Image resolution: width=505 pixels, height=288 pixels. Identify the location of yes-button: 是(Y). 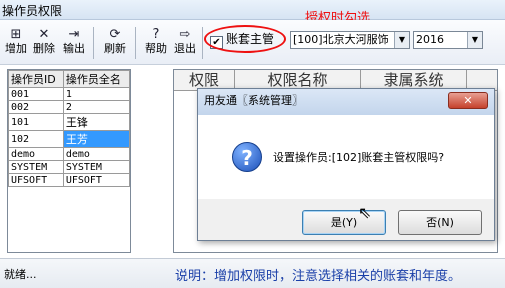
(344, 222).